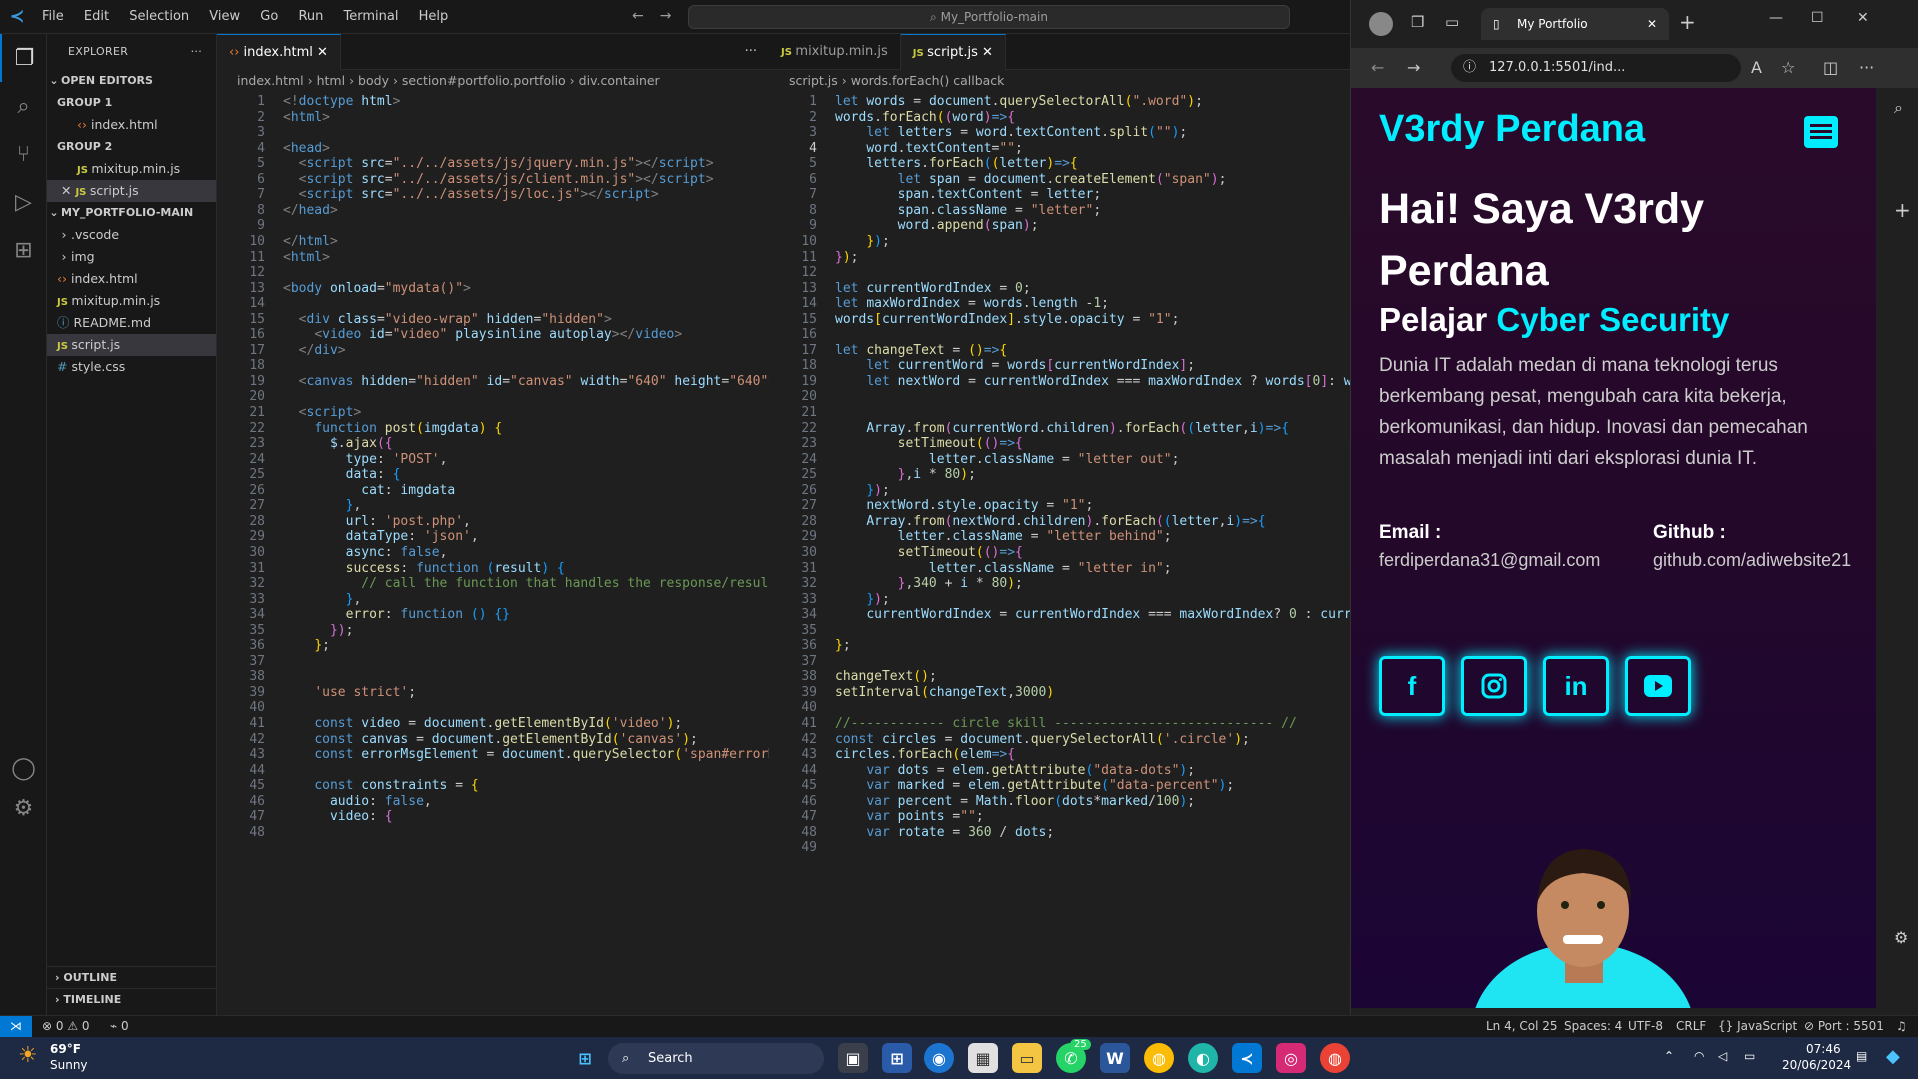 This screenshot has width=1918, height=1079. What do you see at coordinates (1452, 22) in the screenshot?
I see `tab-actions-icon: ▭` at bounding box center [1452, 22].